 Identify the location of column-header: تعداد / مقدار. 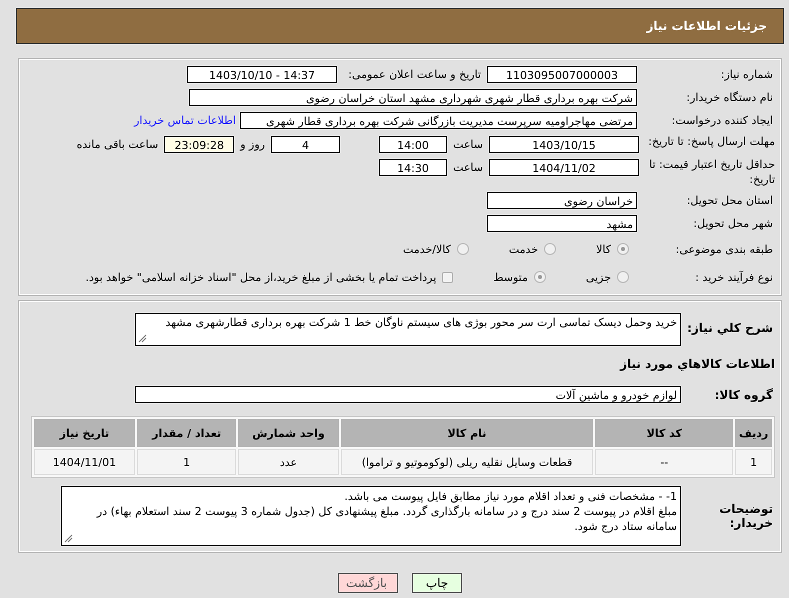
(186, 433).